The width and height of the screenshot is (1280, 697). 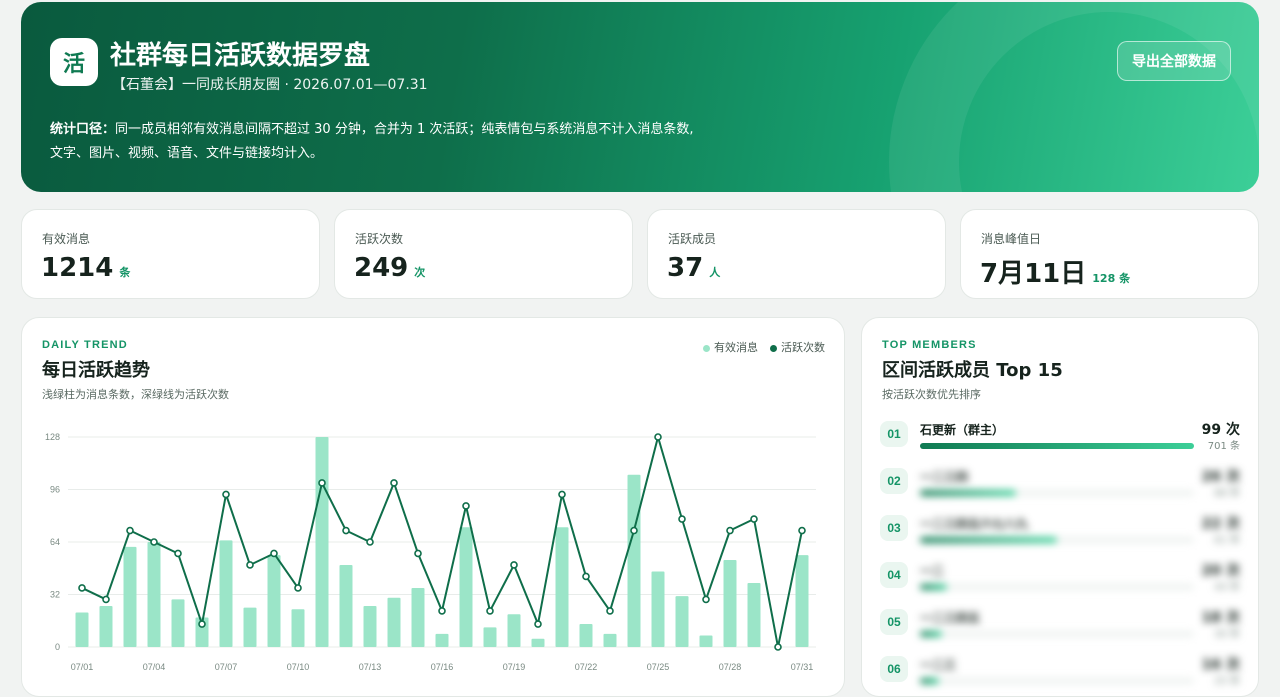 What do you see at coordinates (692, 239) in the screenshot?
I see `stat-label: 活跃成员` at bounding box center [692, 239].